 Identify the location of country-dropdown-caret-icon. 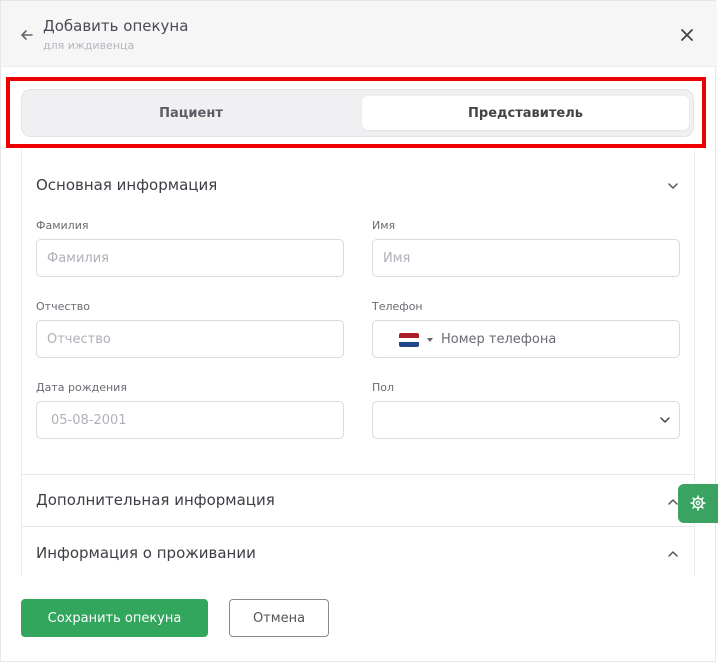
(430, 340).